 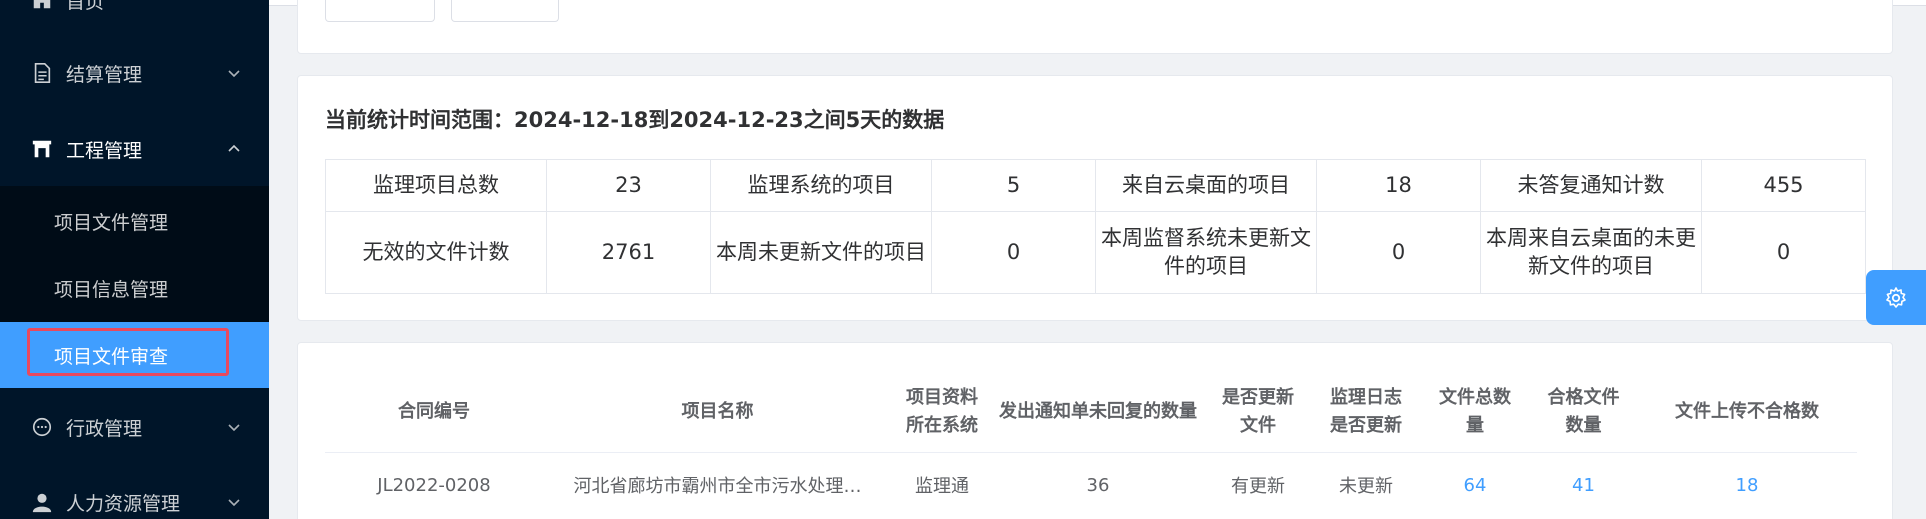 I want to click on stat-label: 本周来自云桌面的未更新文件的项目, so click(x=1591, y=252).